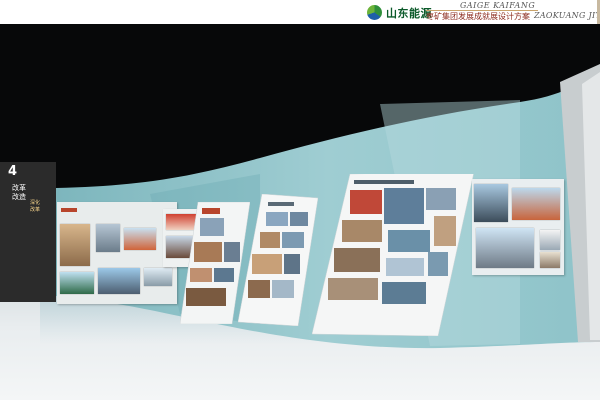 Image resolution: width=600 pixels, height=400 pixels. Describe the element at coordinates (478, 16) in the screenshot. I see `project-chinese-title: 枣矿集团发展成就展设计方案` at that location.